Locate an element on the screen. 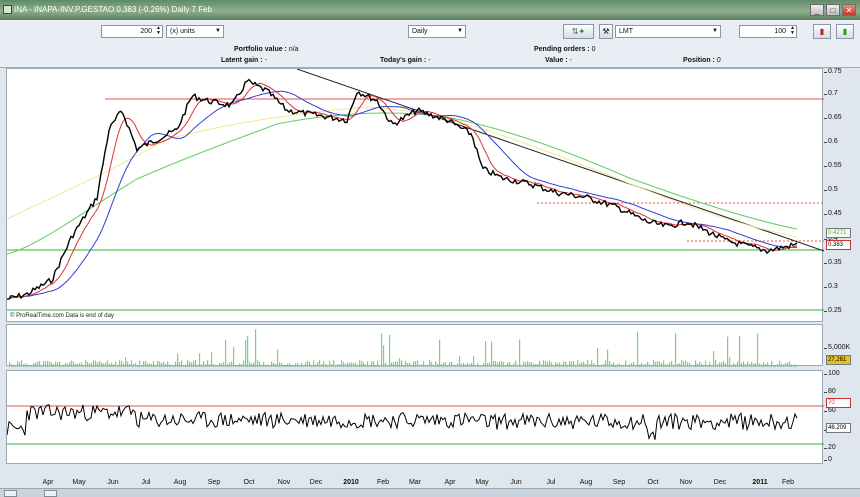 The height and width of the screenshot is (497, 860). wrench-icon: ⚒ is located at coordinates (606, 31).